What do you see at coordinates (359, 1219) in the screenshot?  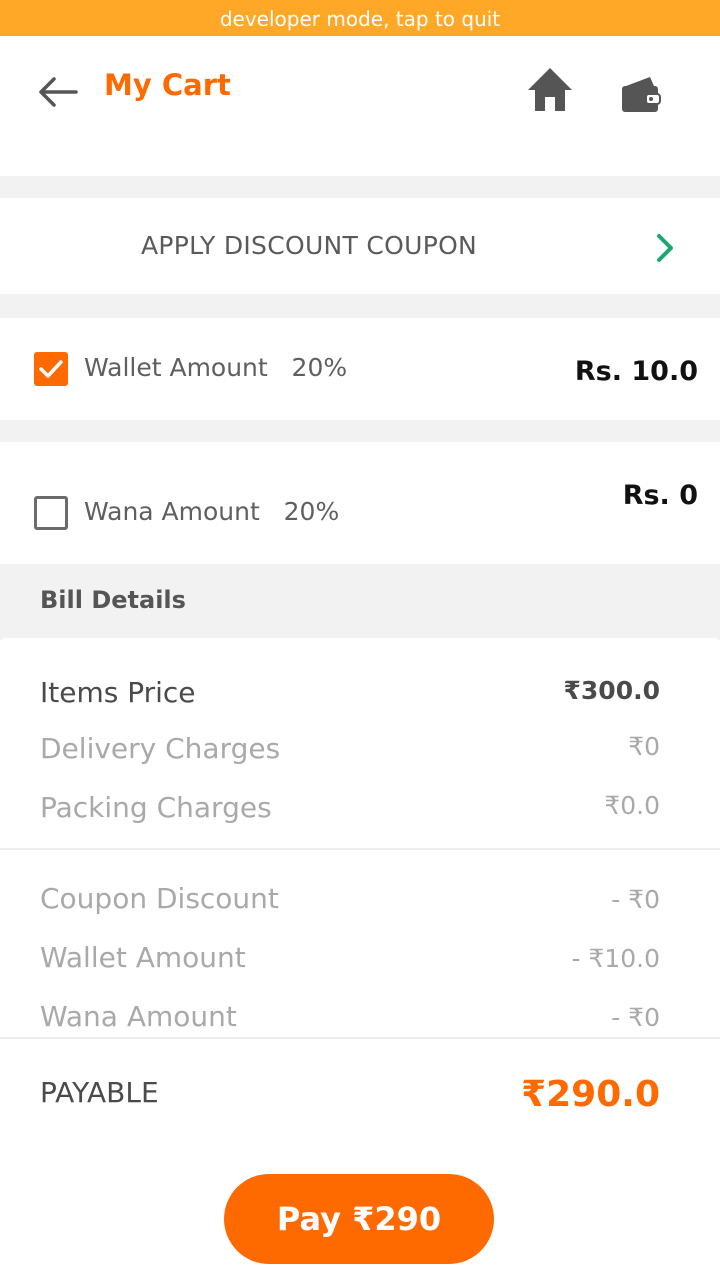 I see `pay-button: Pay ₹290` at bounding box center [359, 1219].